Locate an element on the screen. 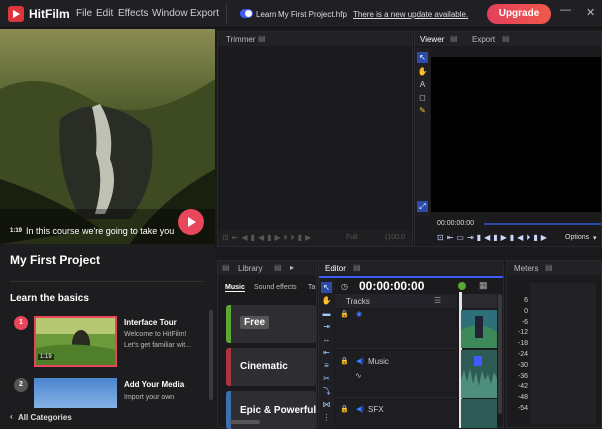  subtab-sound-effects: Sound effects is located at coordinates (275, 287).